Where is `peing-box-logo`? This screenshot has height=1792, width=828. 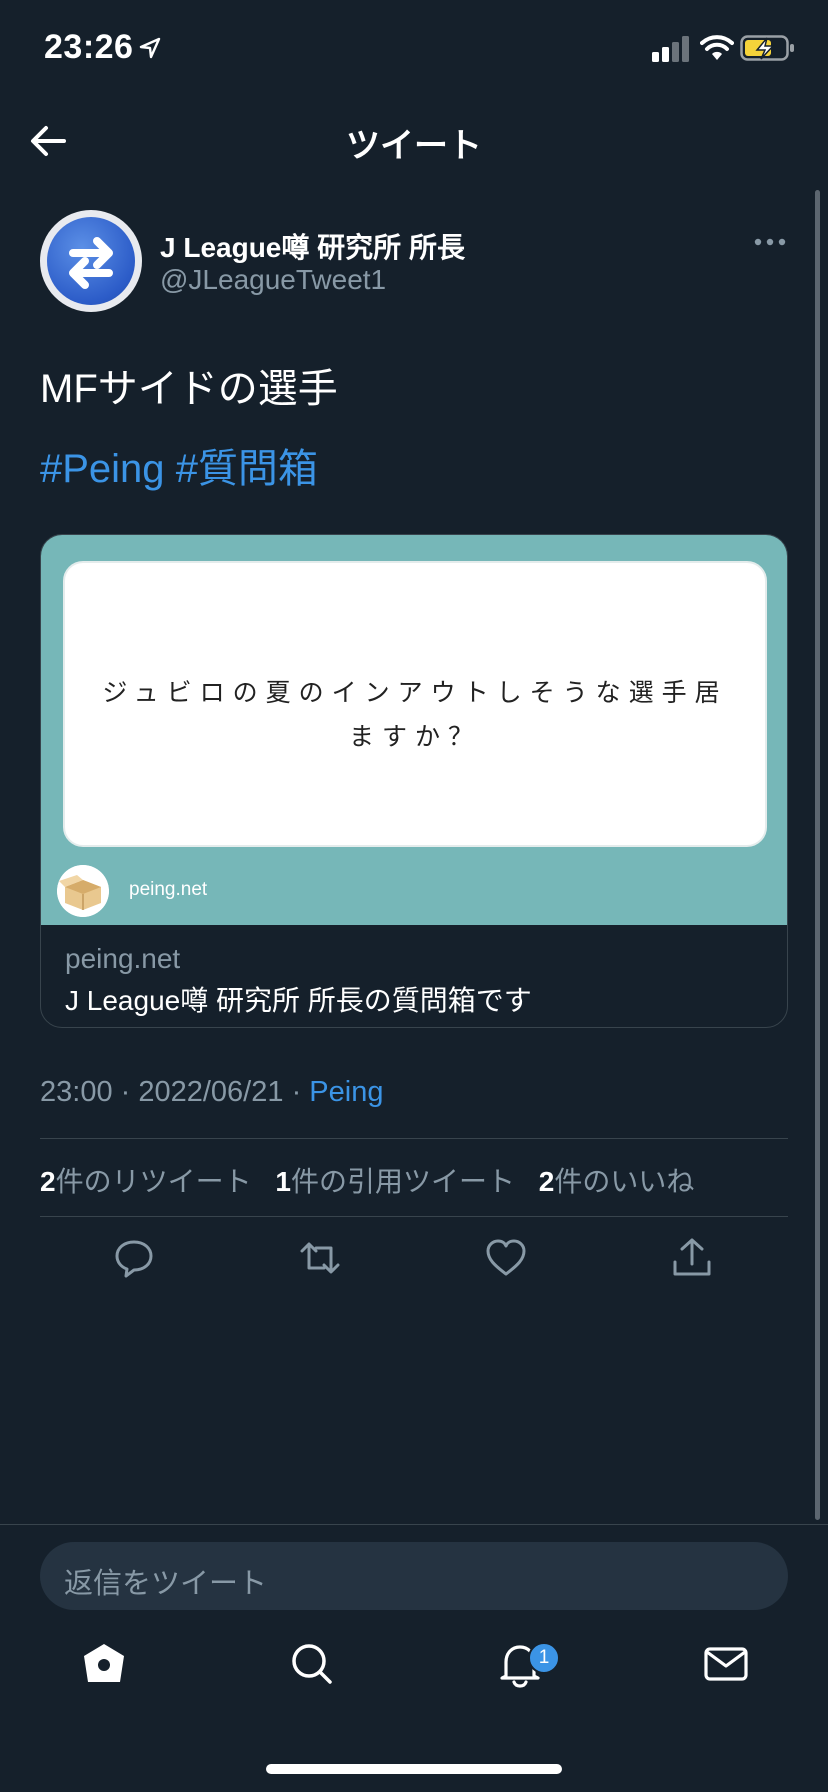
peing-box-logo is located at coordinates (83, 891).